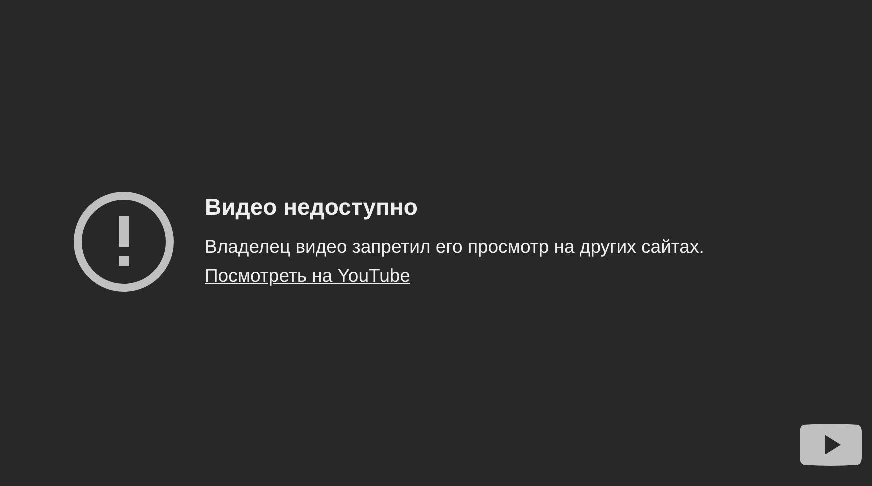 This screenshot has height=486, width=872. I want to click on play-logo-icon, so click(831, 445).